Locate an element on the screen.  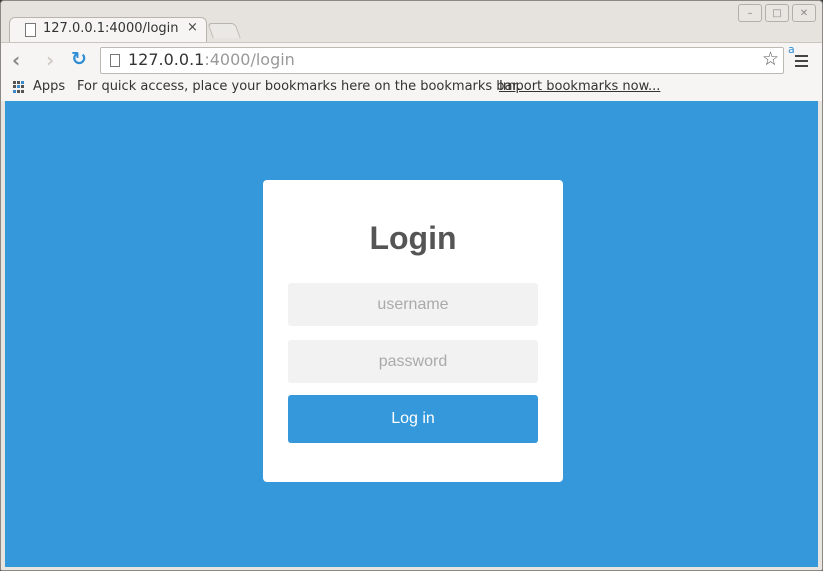
browser-tab: 127.0.0.1:4000/login × is located at coordinates (108, 30).